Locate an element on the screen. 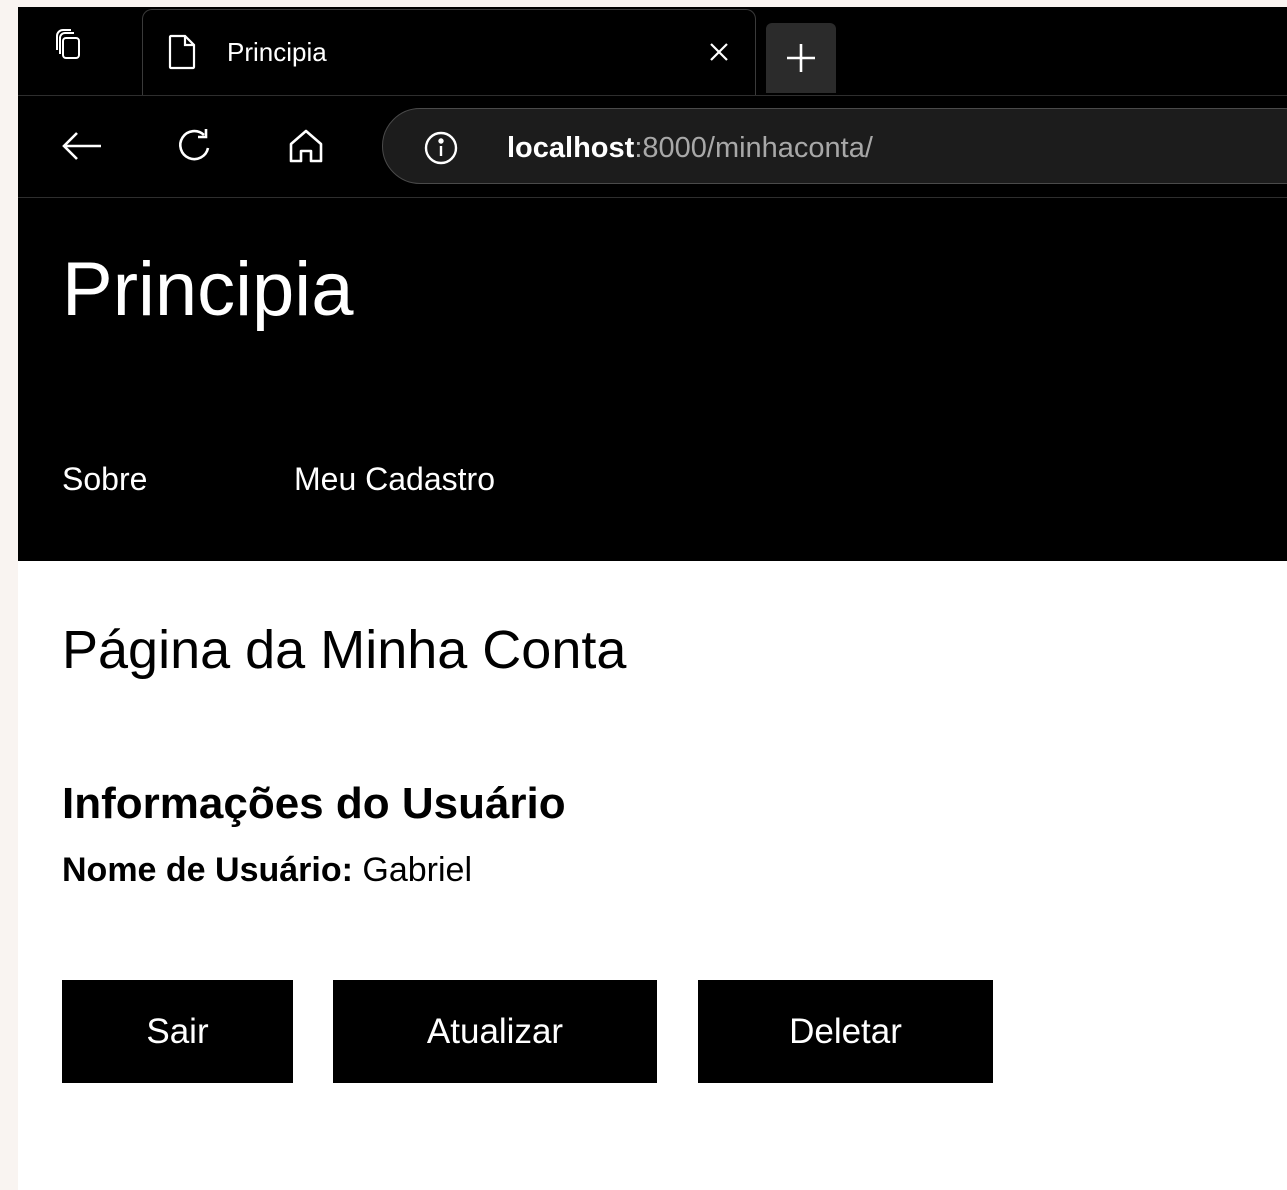 Image resolution: width=1287 pixels, height=1190 pixels. back-arrow-icon is located at coordinates (81, 146).